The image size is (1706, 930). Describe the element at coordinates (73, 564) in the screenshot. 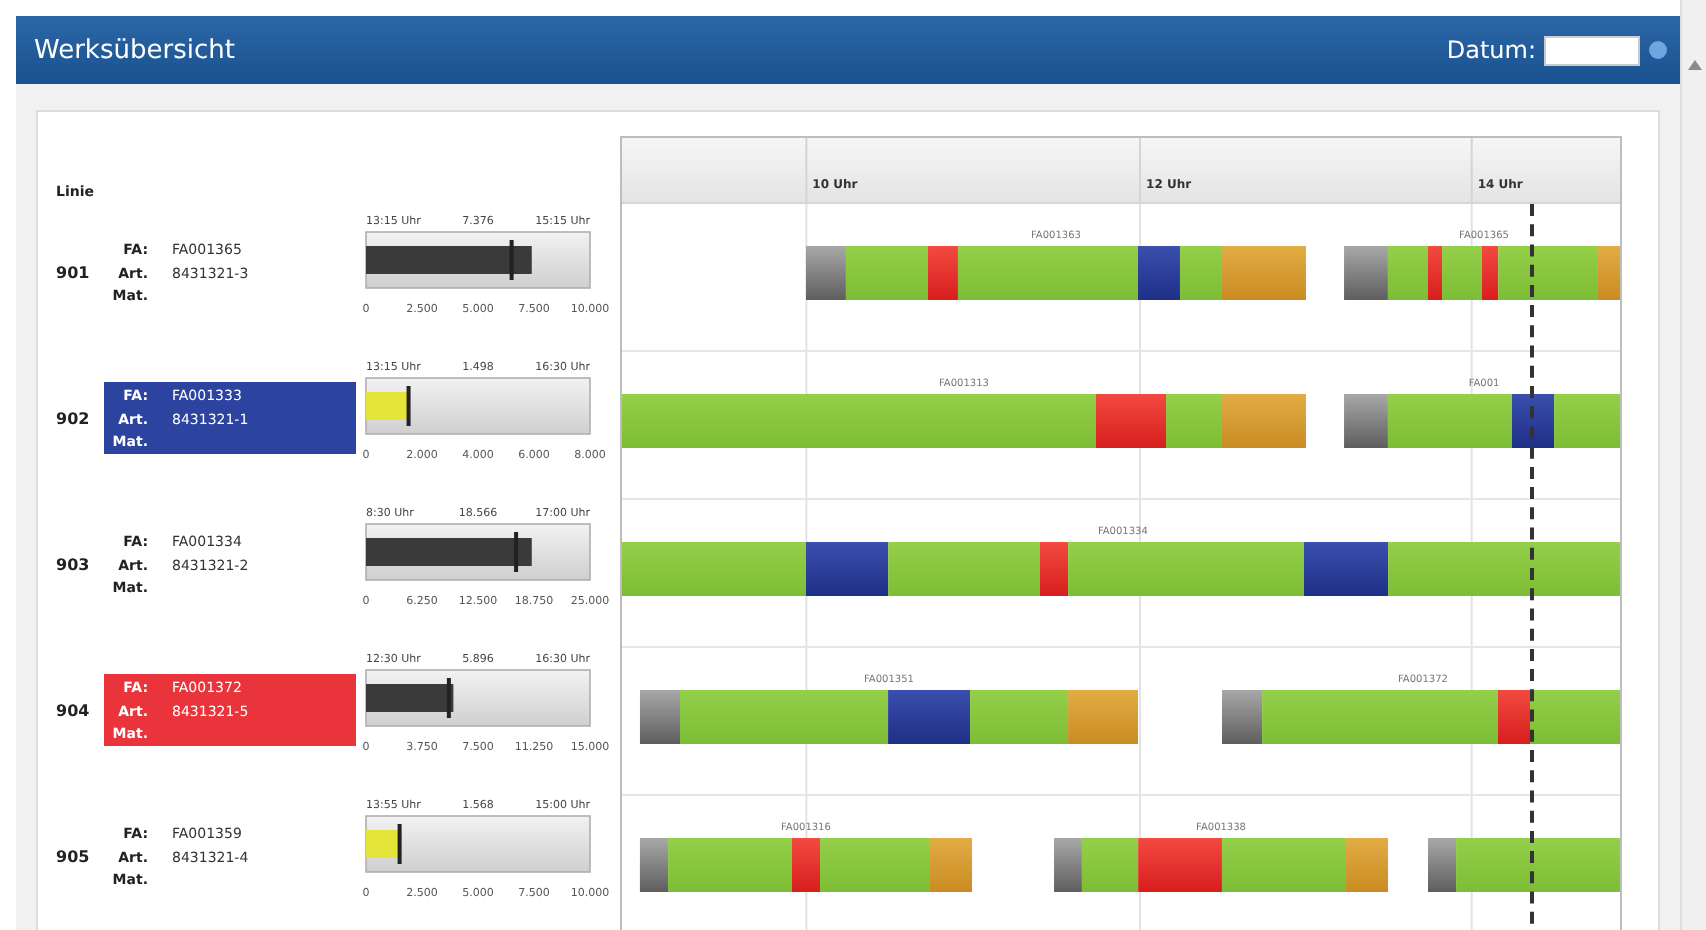

I see `line-number: 903` at that location.